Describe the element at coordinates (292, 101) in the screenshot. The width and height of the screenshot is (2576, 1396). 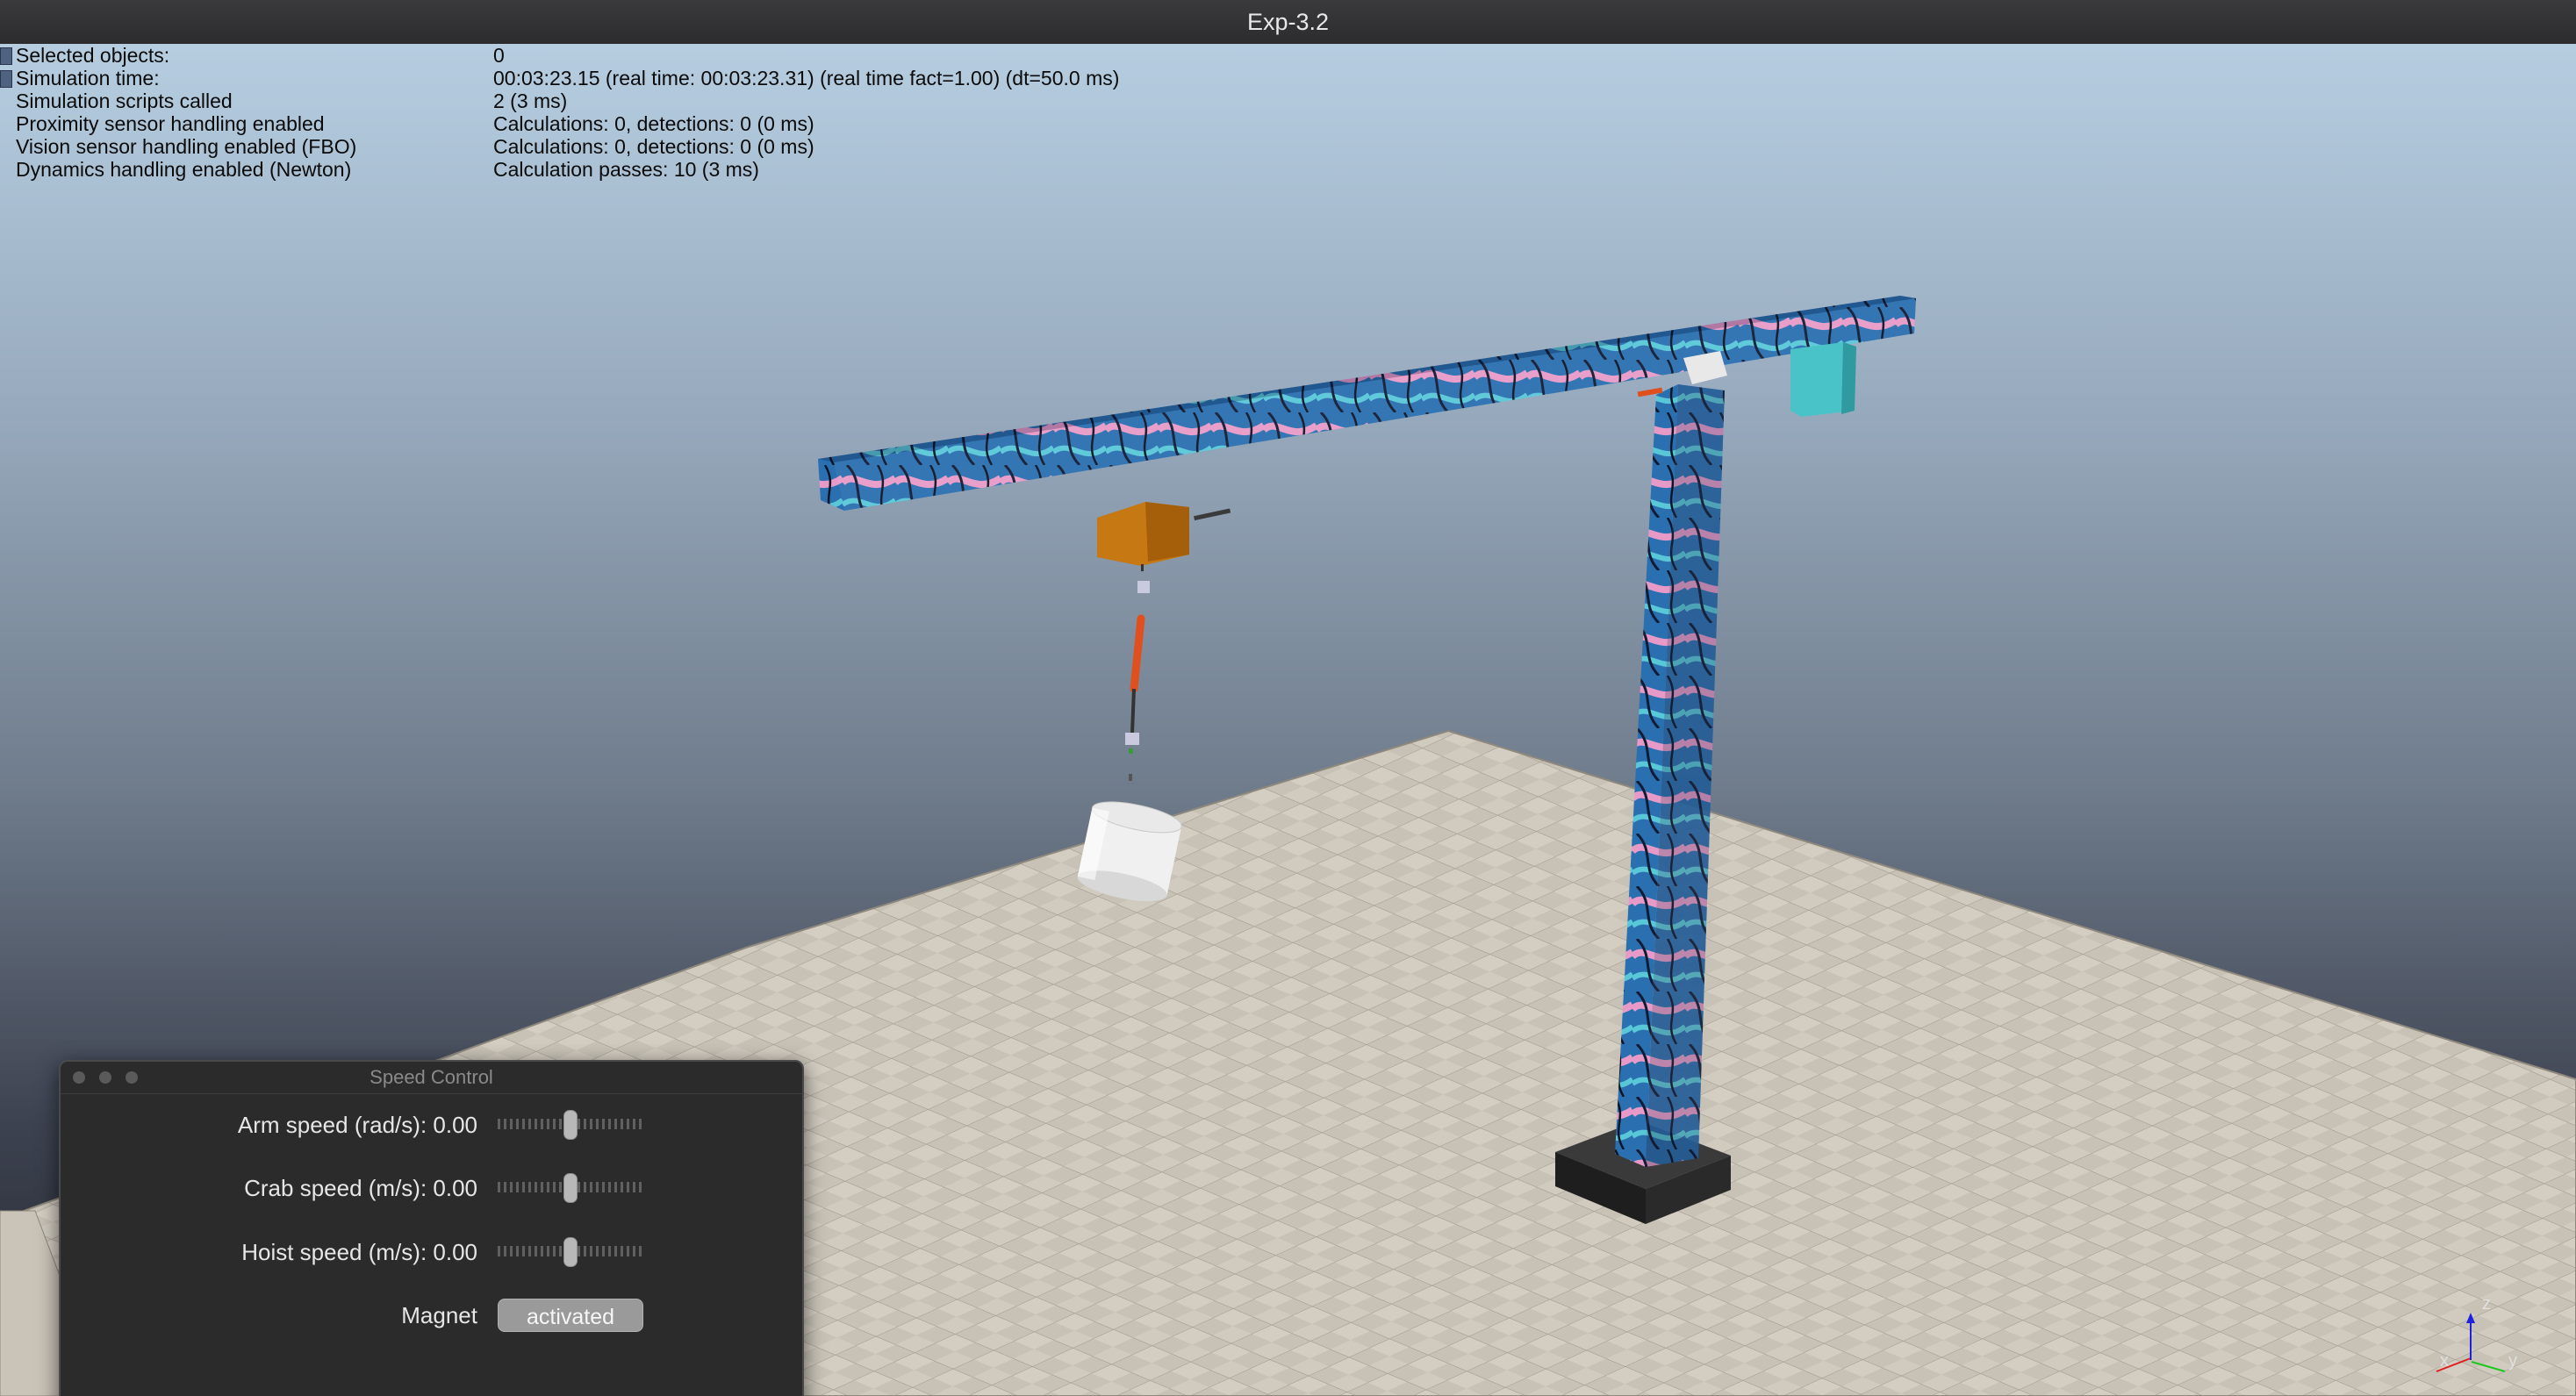
I see `info-row: Simulation scripts called 2 (3 ms)` at that location.